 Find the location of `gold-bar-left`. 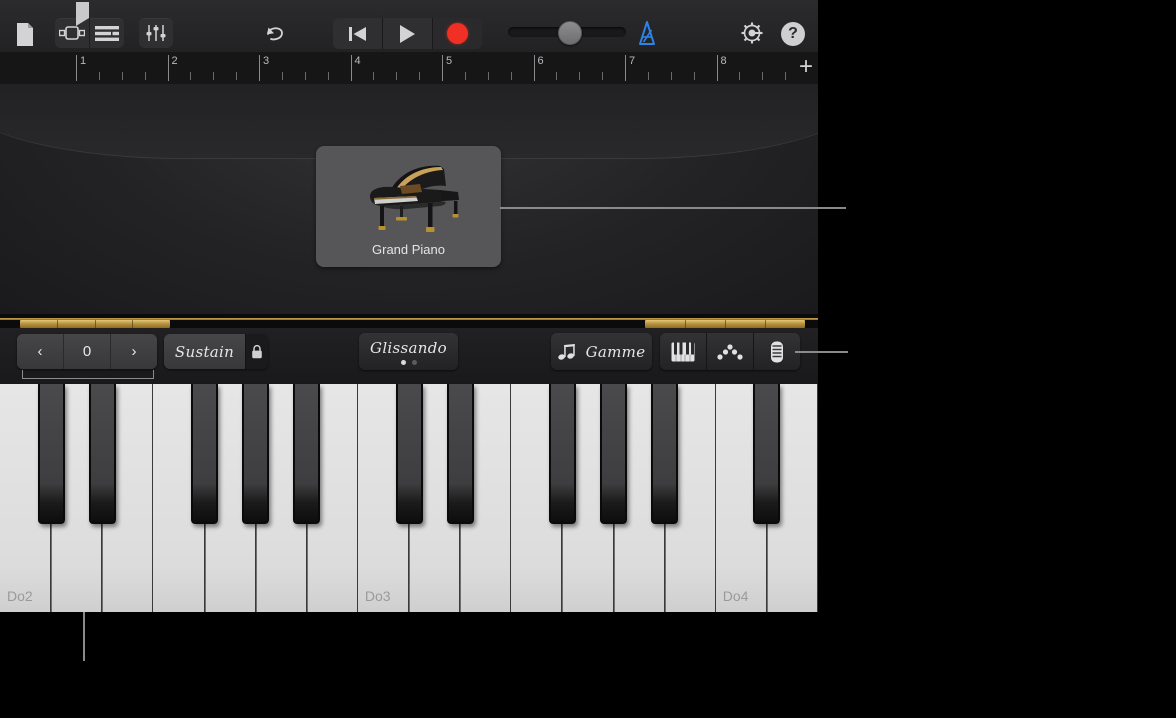

gold-bar-left is located at coordinates (95, 324).